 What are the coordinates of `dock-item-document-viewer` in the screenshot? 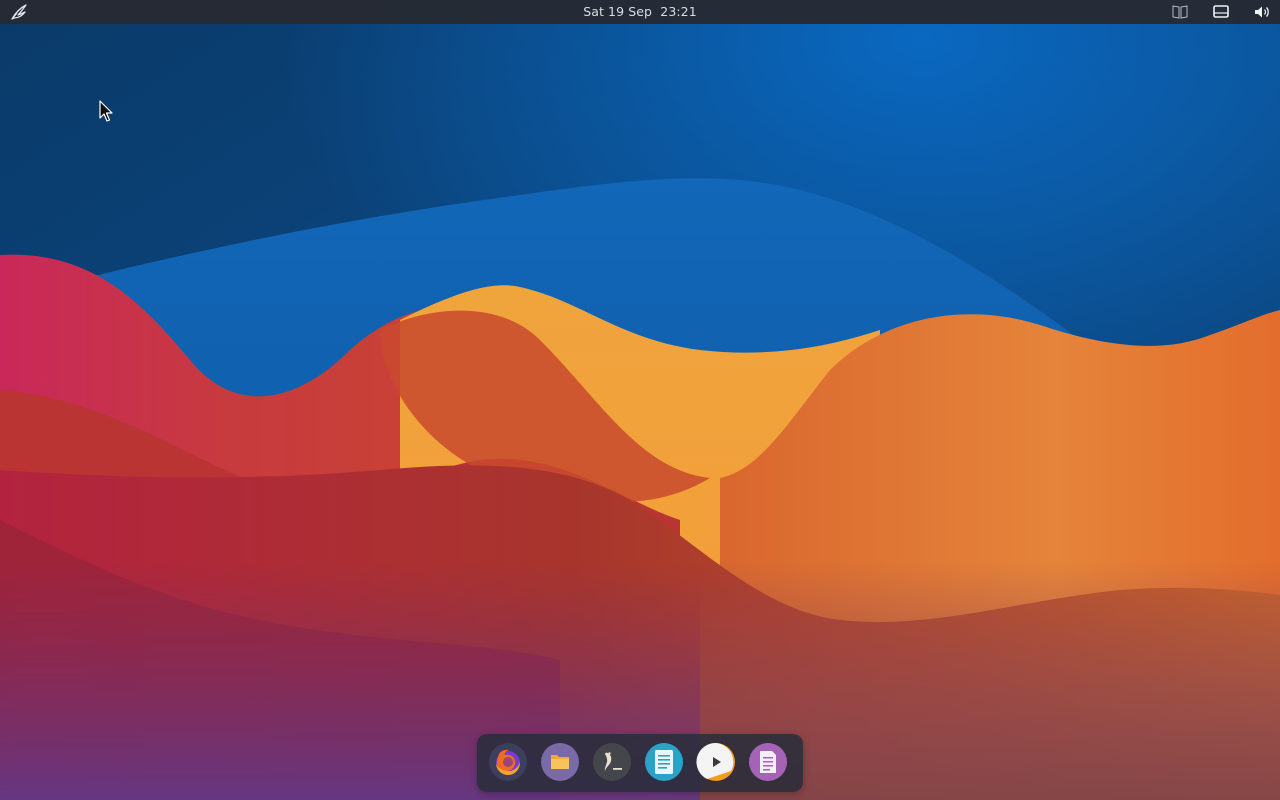 It's located at (768, 762).